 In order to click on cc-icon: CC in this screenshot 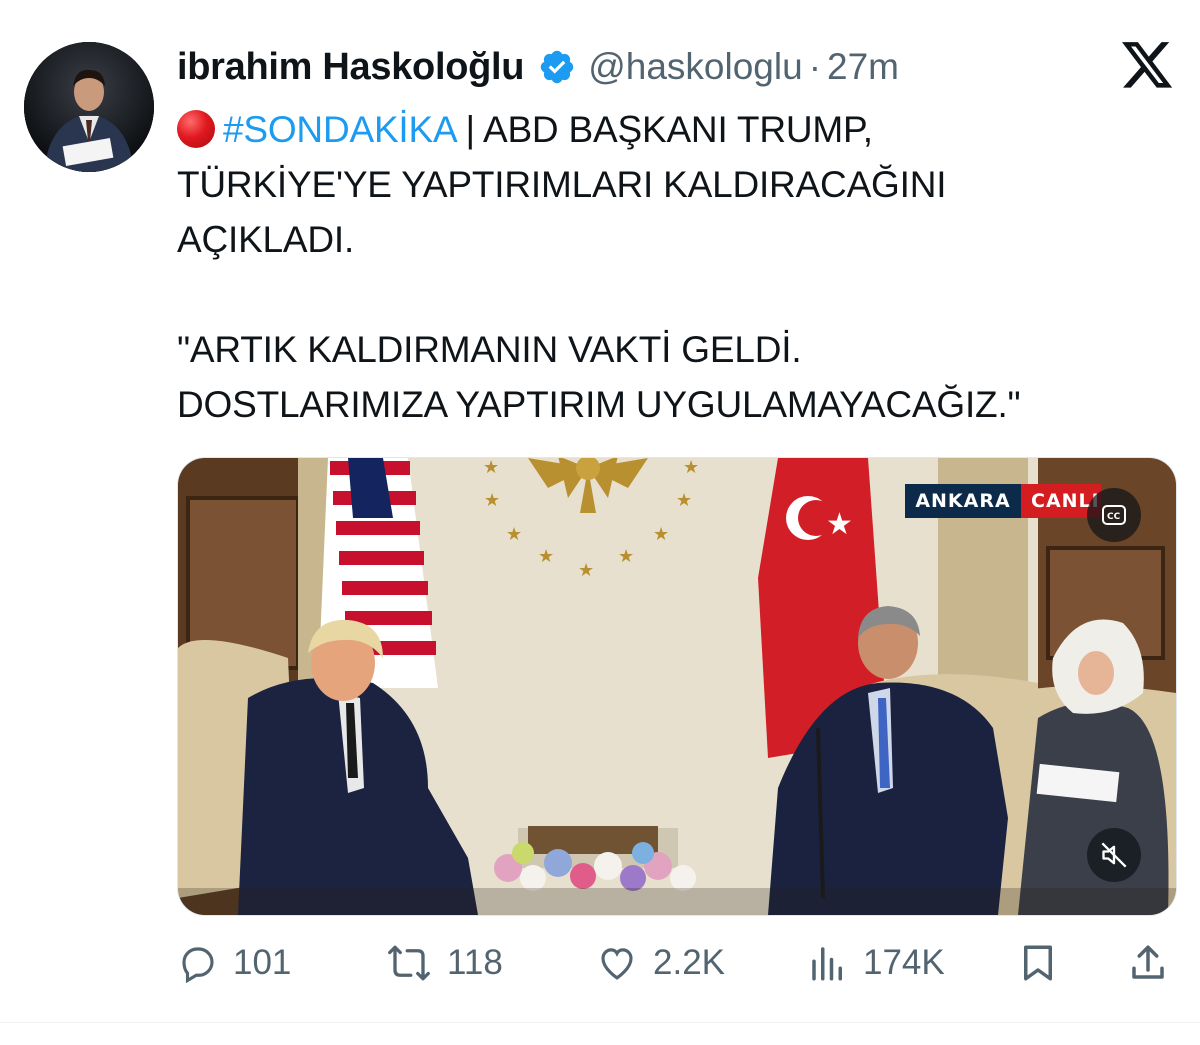, I will do `click(1114, 515)`.